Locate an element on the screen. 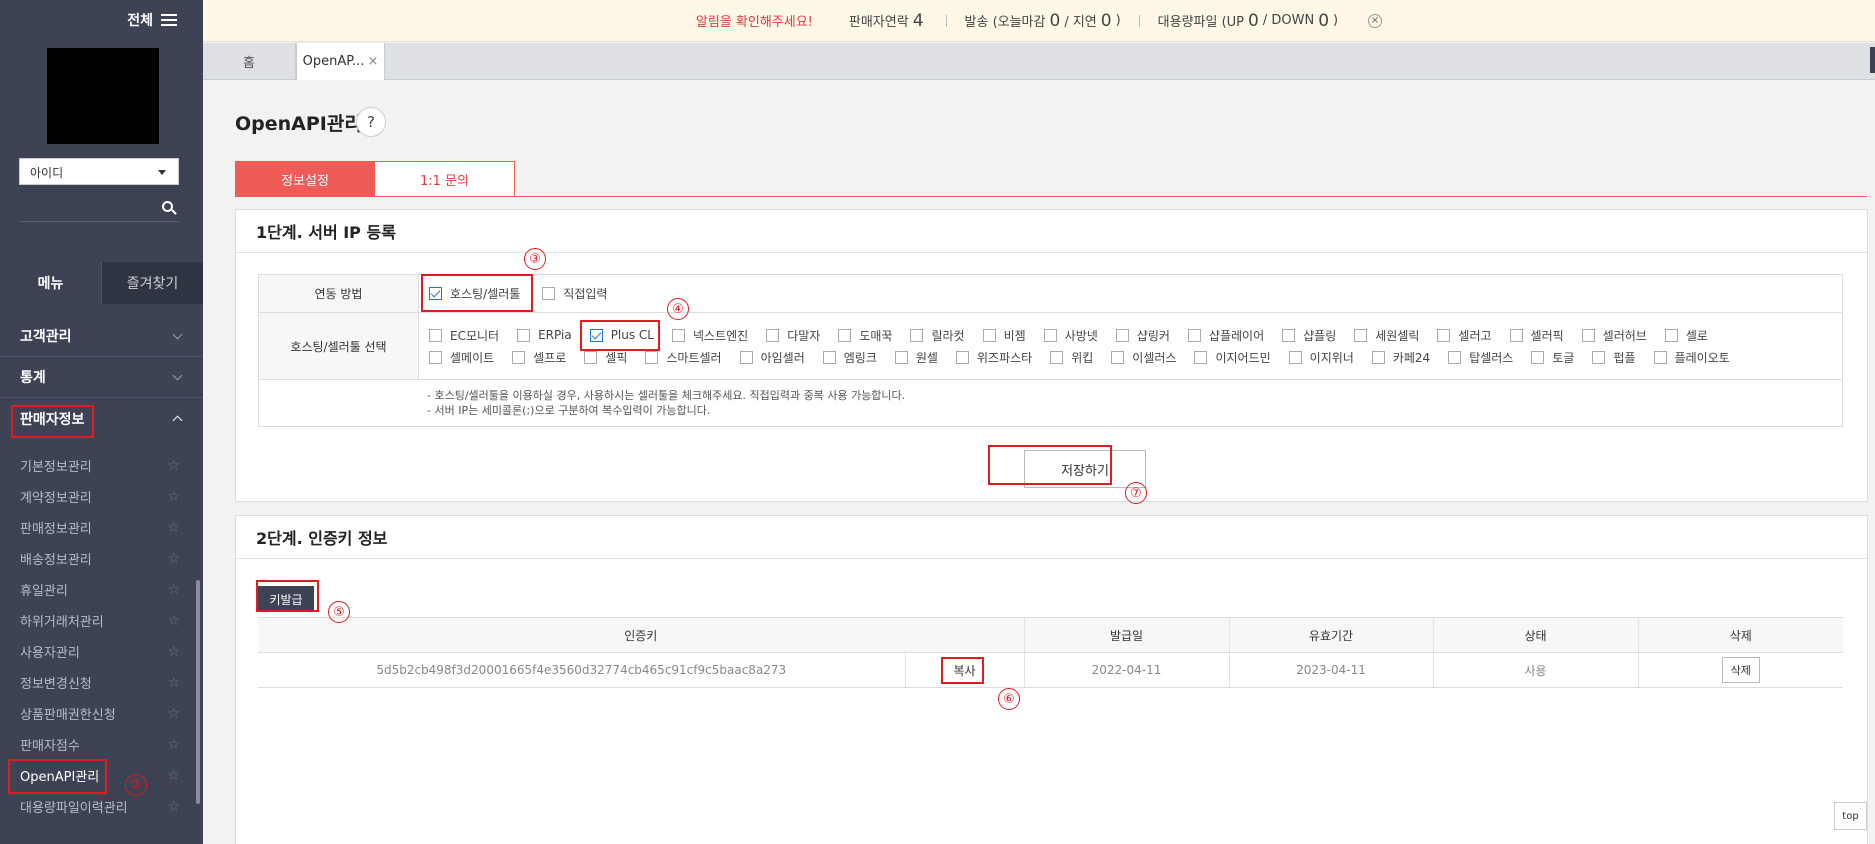 The image size is (1875, 844). tool-checkbox: 셀메이트 is located at coordinates (461, 357).